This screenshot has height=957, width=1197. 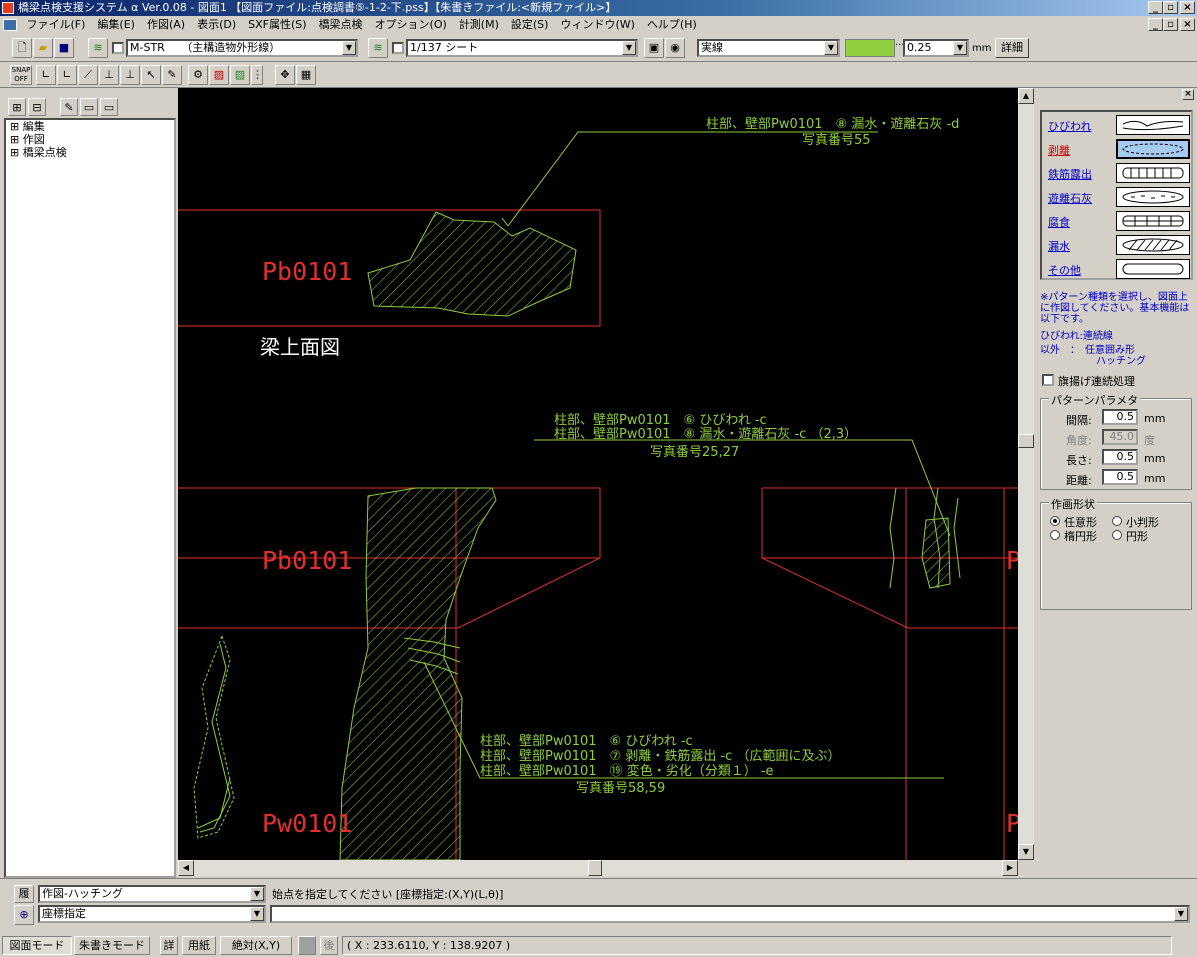 I want to click on tree-page2-button: ▭, so click(x=109, y=107).